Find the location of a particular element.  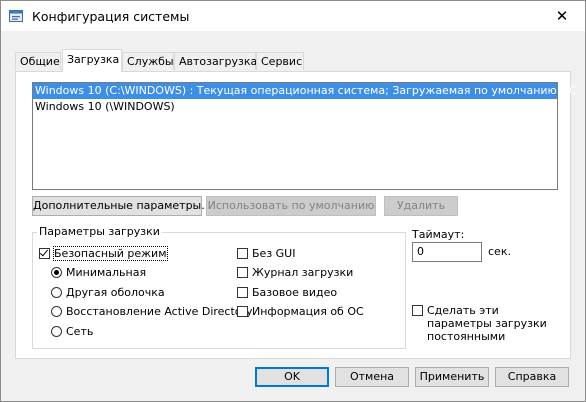

network-radio: Сеть is located at coordinates (72, 332).